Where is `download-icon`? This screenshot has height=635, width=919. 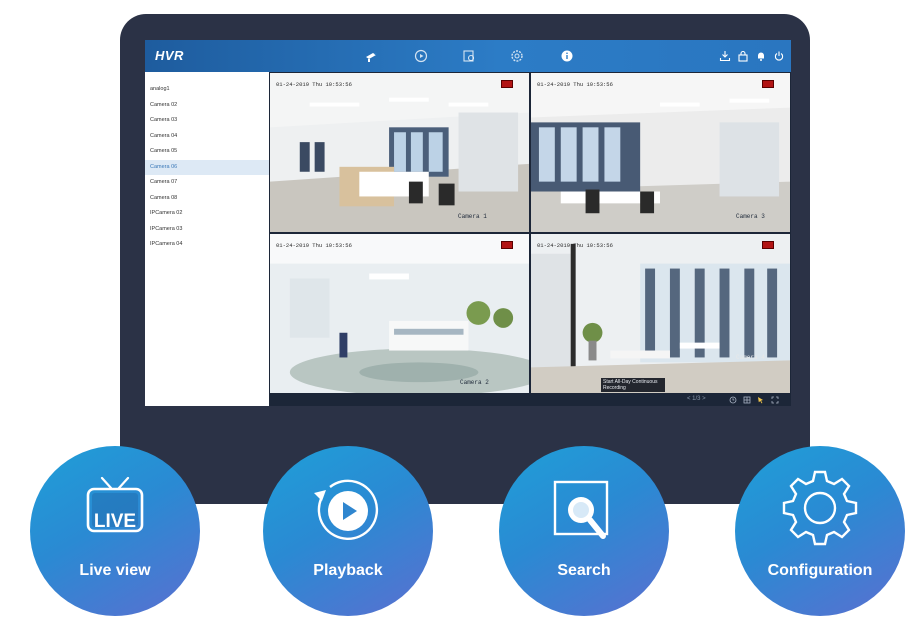 download-icon is located at coordinates (725, 55).